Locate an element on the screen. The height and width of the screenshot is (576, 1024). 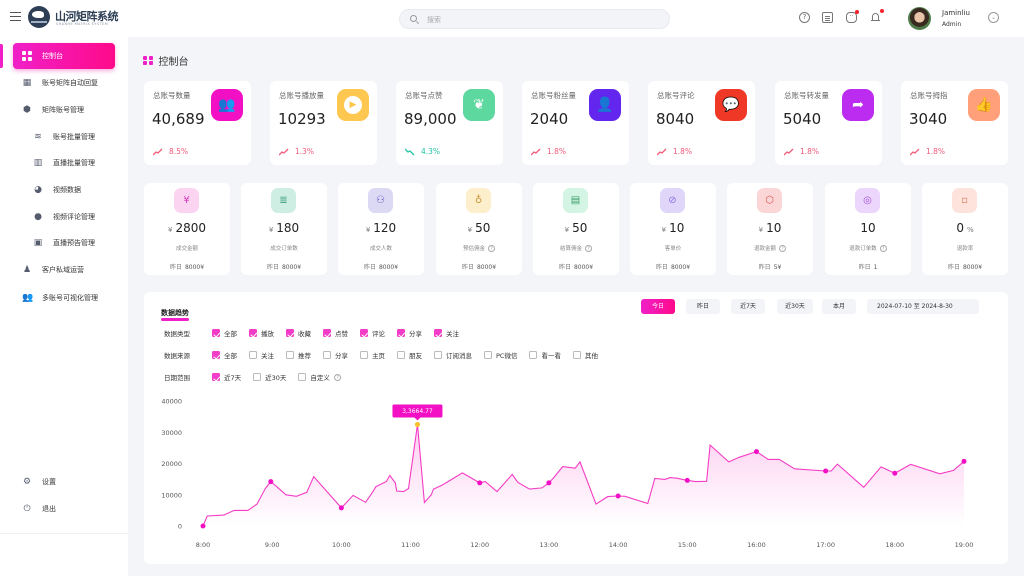
metric-value-row: ¥10 is located at coordinates (673, 228).